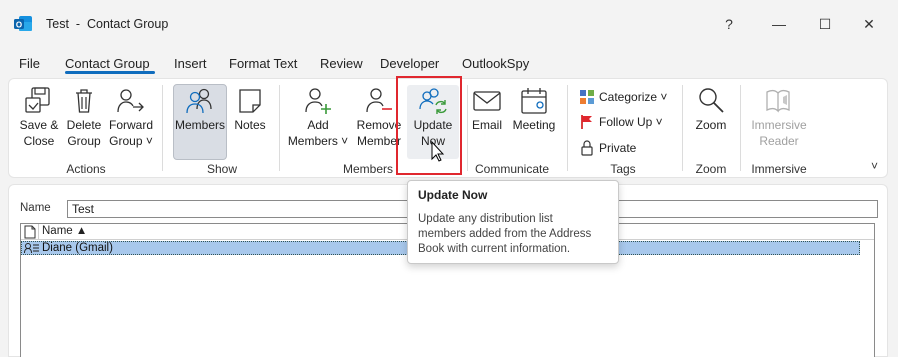  I want to click on group-label-members: Members, so click(368, 169).